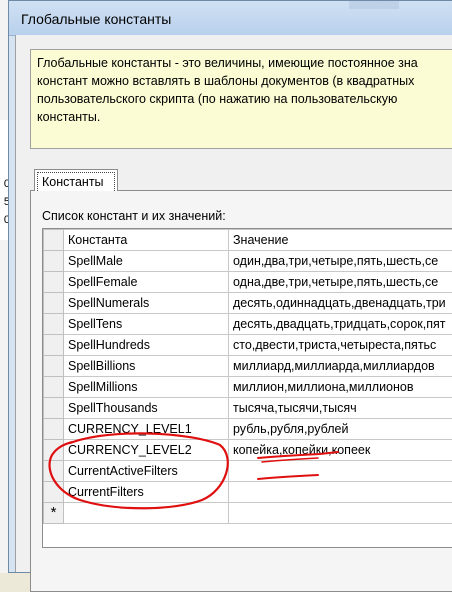  What do you see at coordinates (146, 408) in the screenshot?
I see `constant-name-cell: SpellThousands` at bounding box center [146, 408].